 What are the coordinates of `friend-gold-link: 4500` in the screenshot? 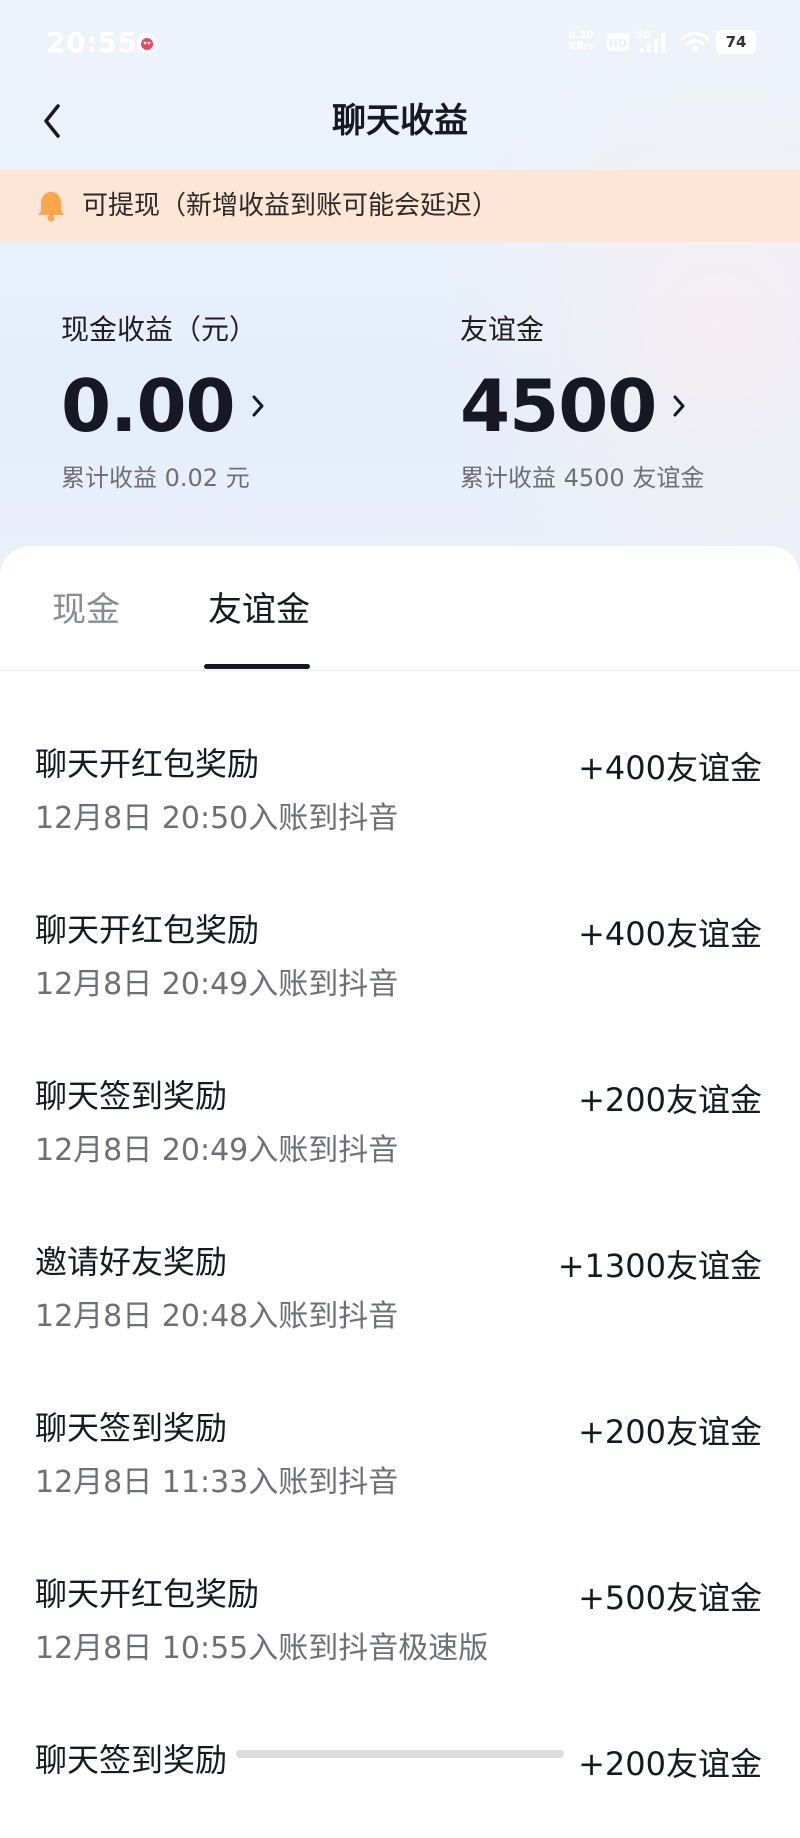 It's located at (630, 406).